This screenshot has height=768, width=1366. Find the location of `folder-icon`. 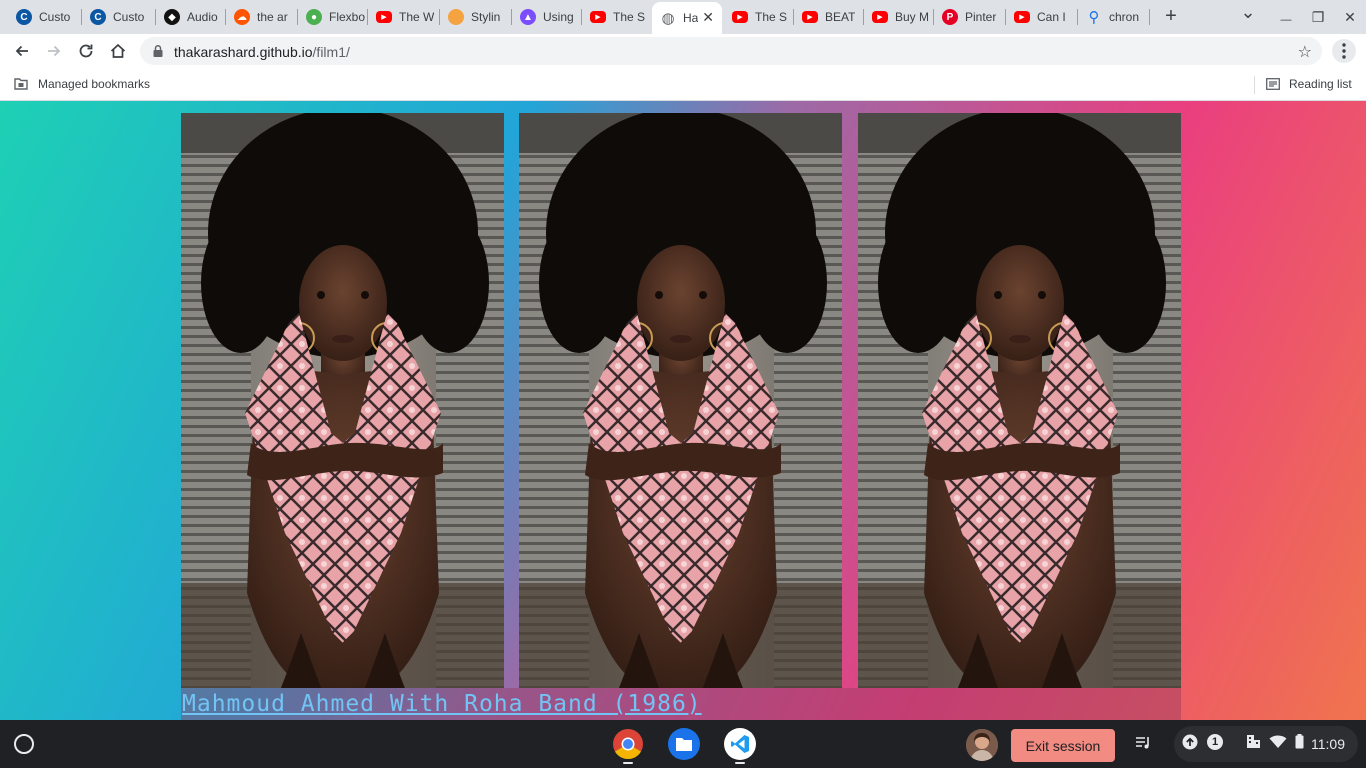

folder-icon is located at coordinates (684, 744).